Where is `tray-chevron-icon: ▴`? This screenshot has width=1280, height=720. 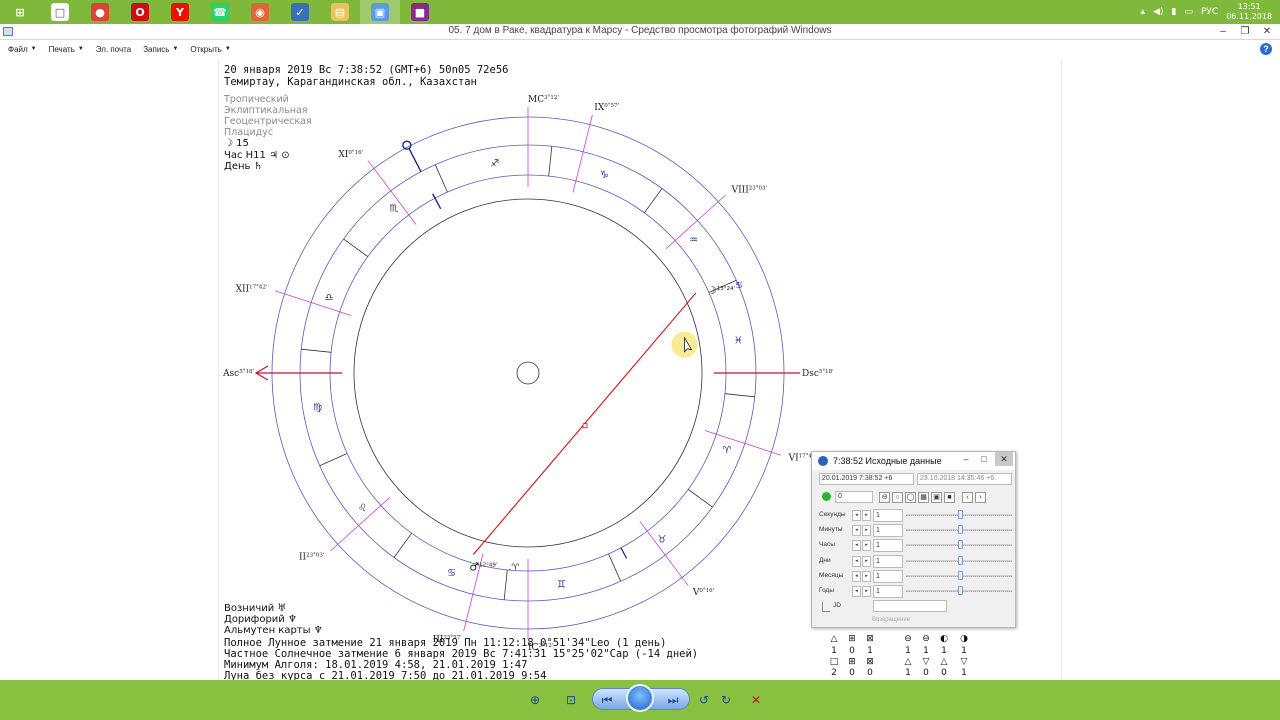 tray-chevron-icon: ▴ is located at coordinates (1143, 12).